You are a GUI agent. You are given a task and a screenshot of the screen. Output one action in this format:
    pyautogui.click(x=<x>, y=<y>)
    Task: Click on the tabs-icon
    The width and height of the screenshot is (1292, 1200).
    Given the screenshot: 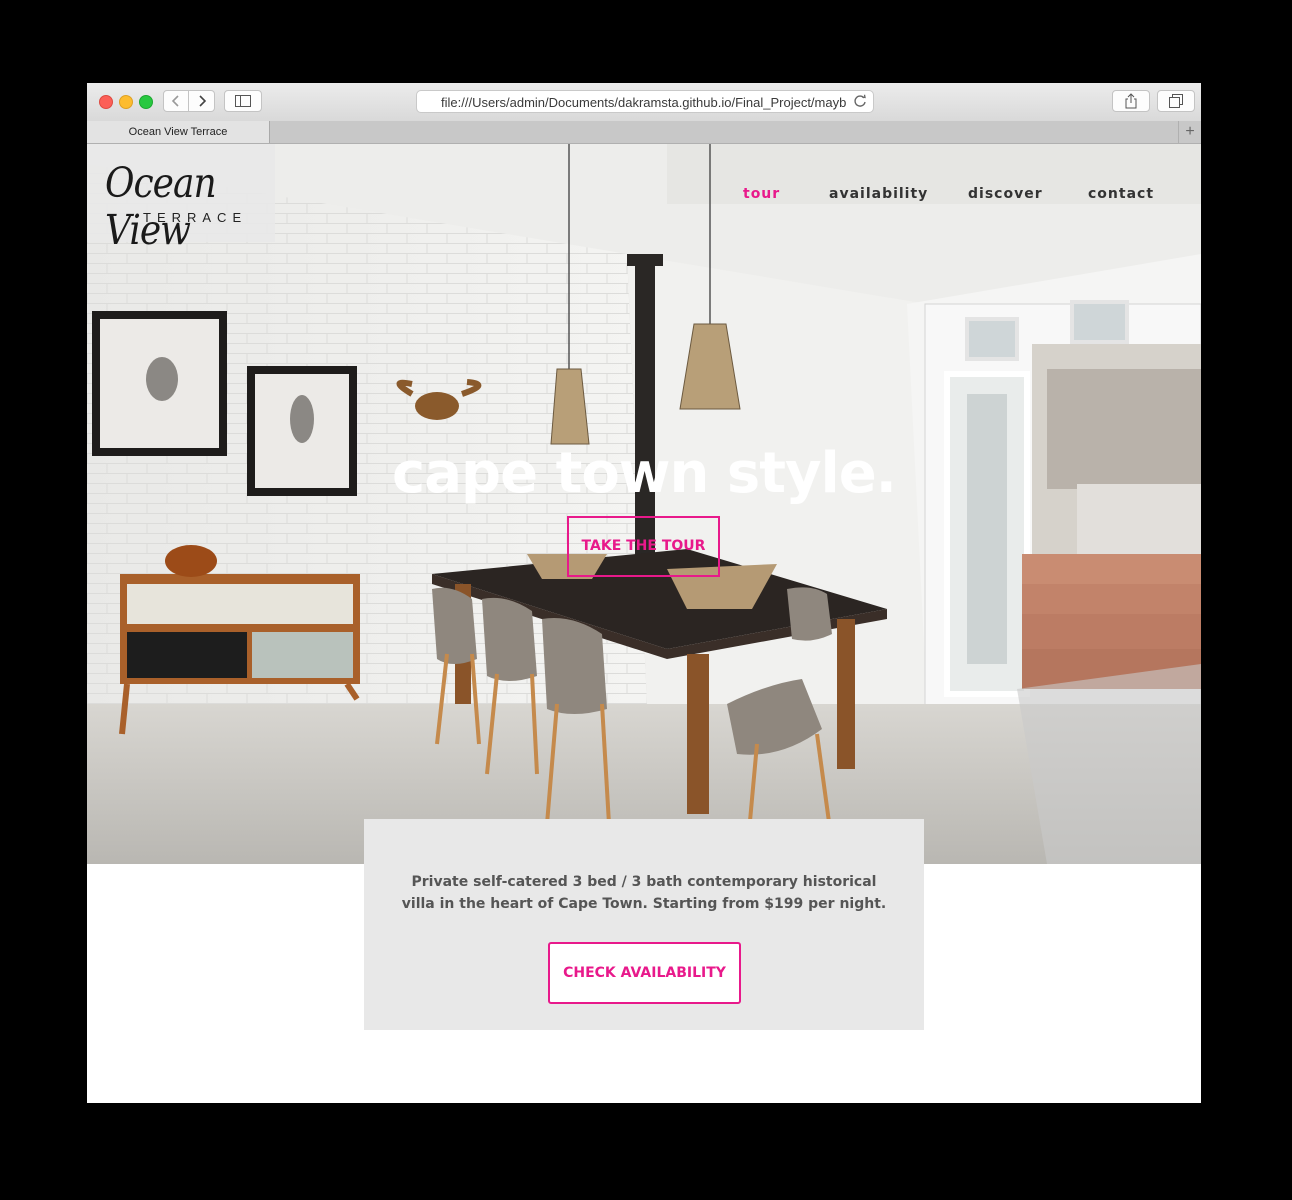 What is the action you would take?
    pyautogui.click(x=1176, y=101)
    